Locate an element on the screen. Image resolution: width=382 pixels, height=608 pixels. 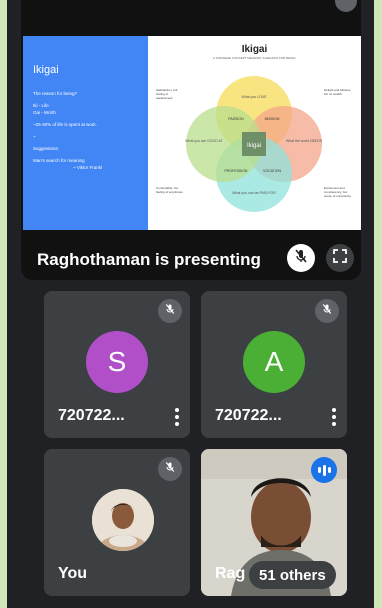
center-label: Ikigai is located at coordinates (254, 146).